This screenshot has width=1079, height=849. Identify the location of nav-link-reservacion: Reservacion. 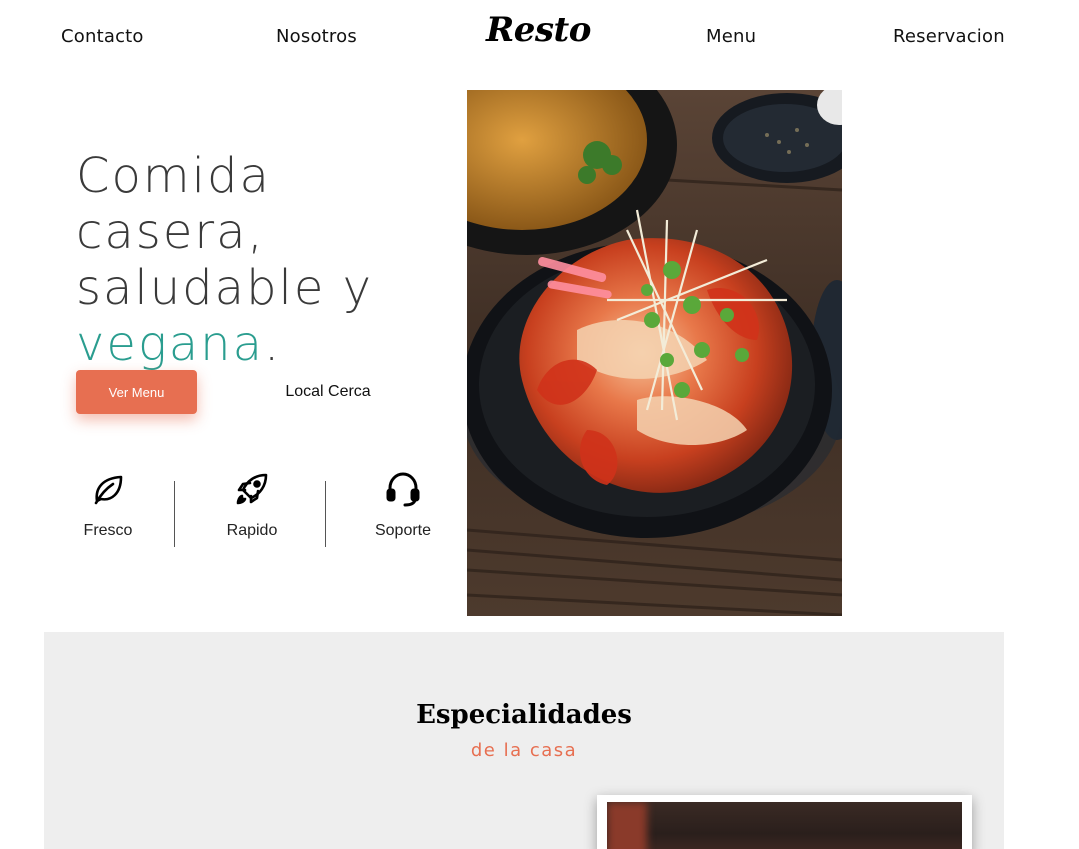
(949, 36).